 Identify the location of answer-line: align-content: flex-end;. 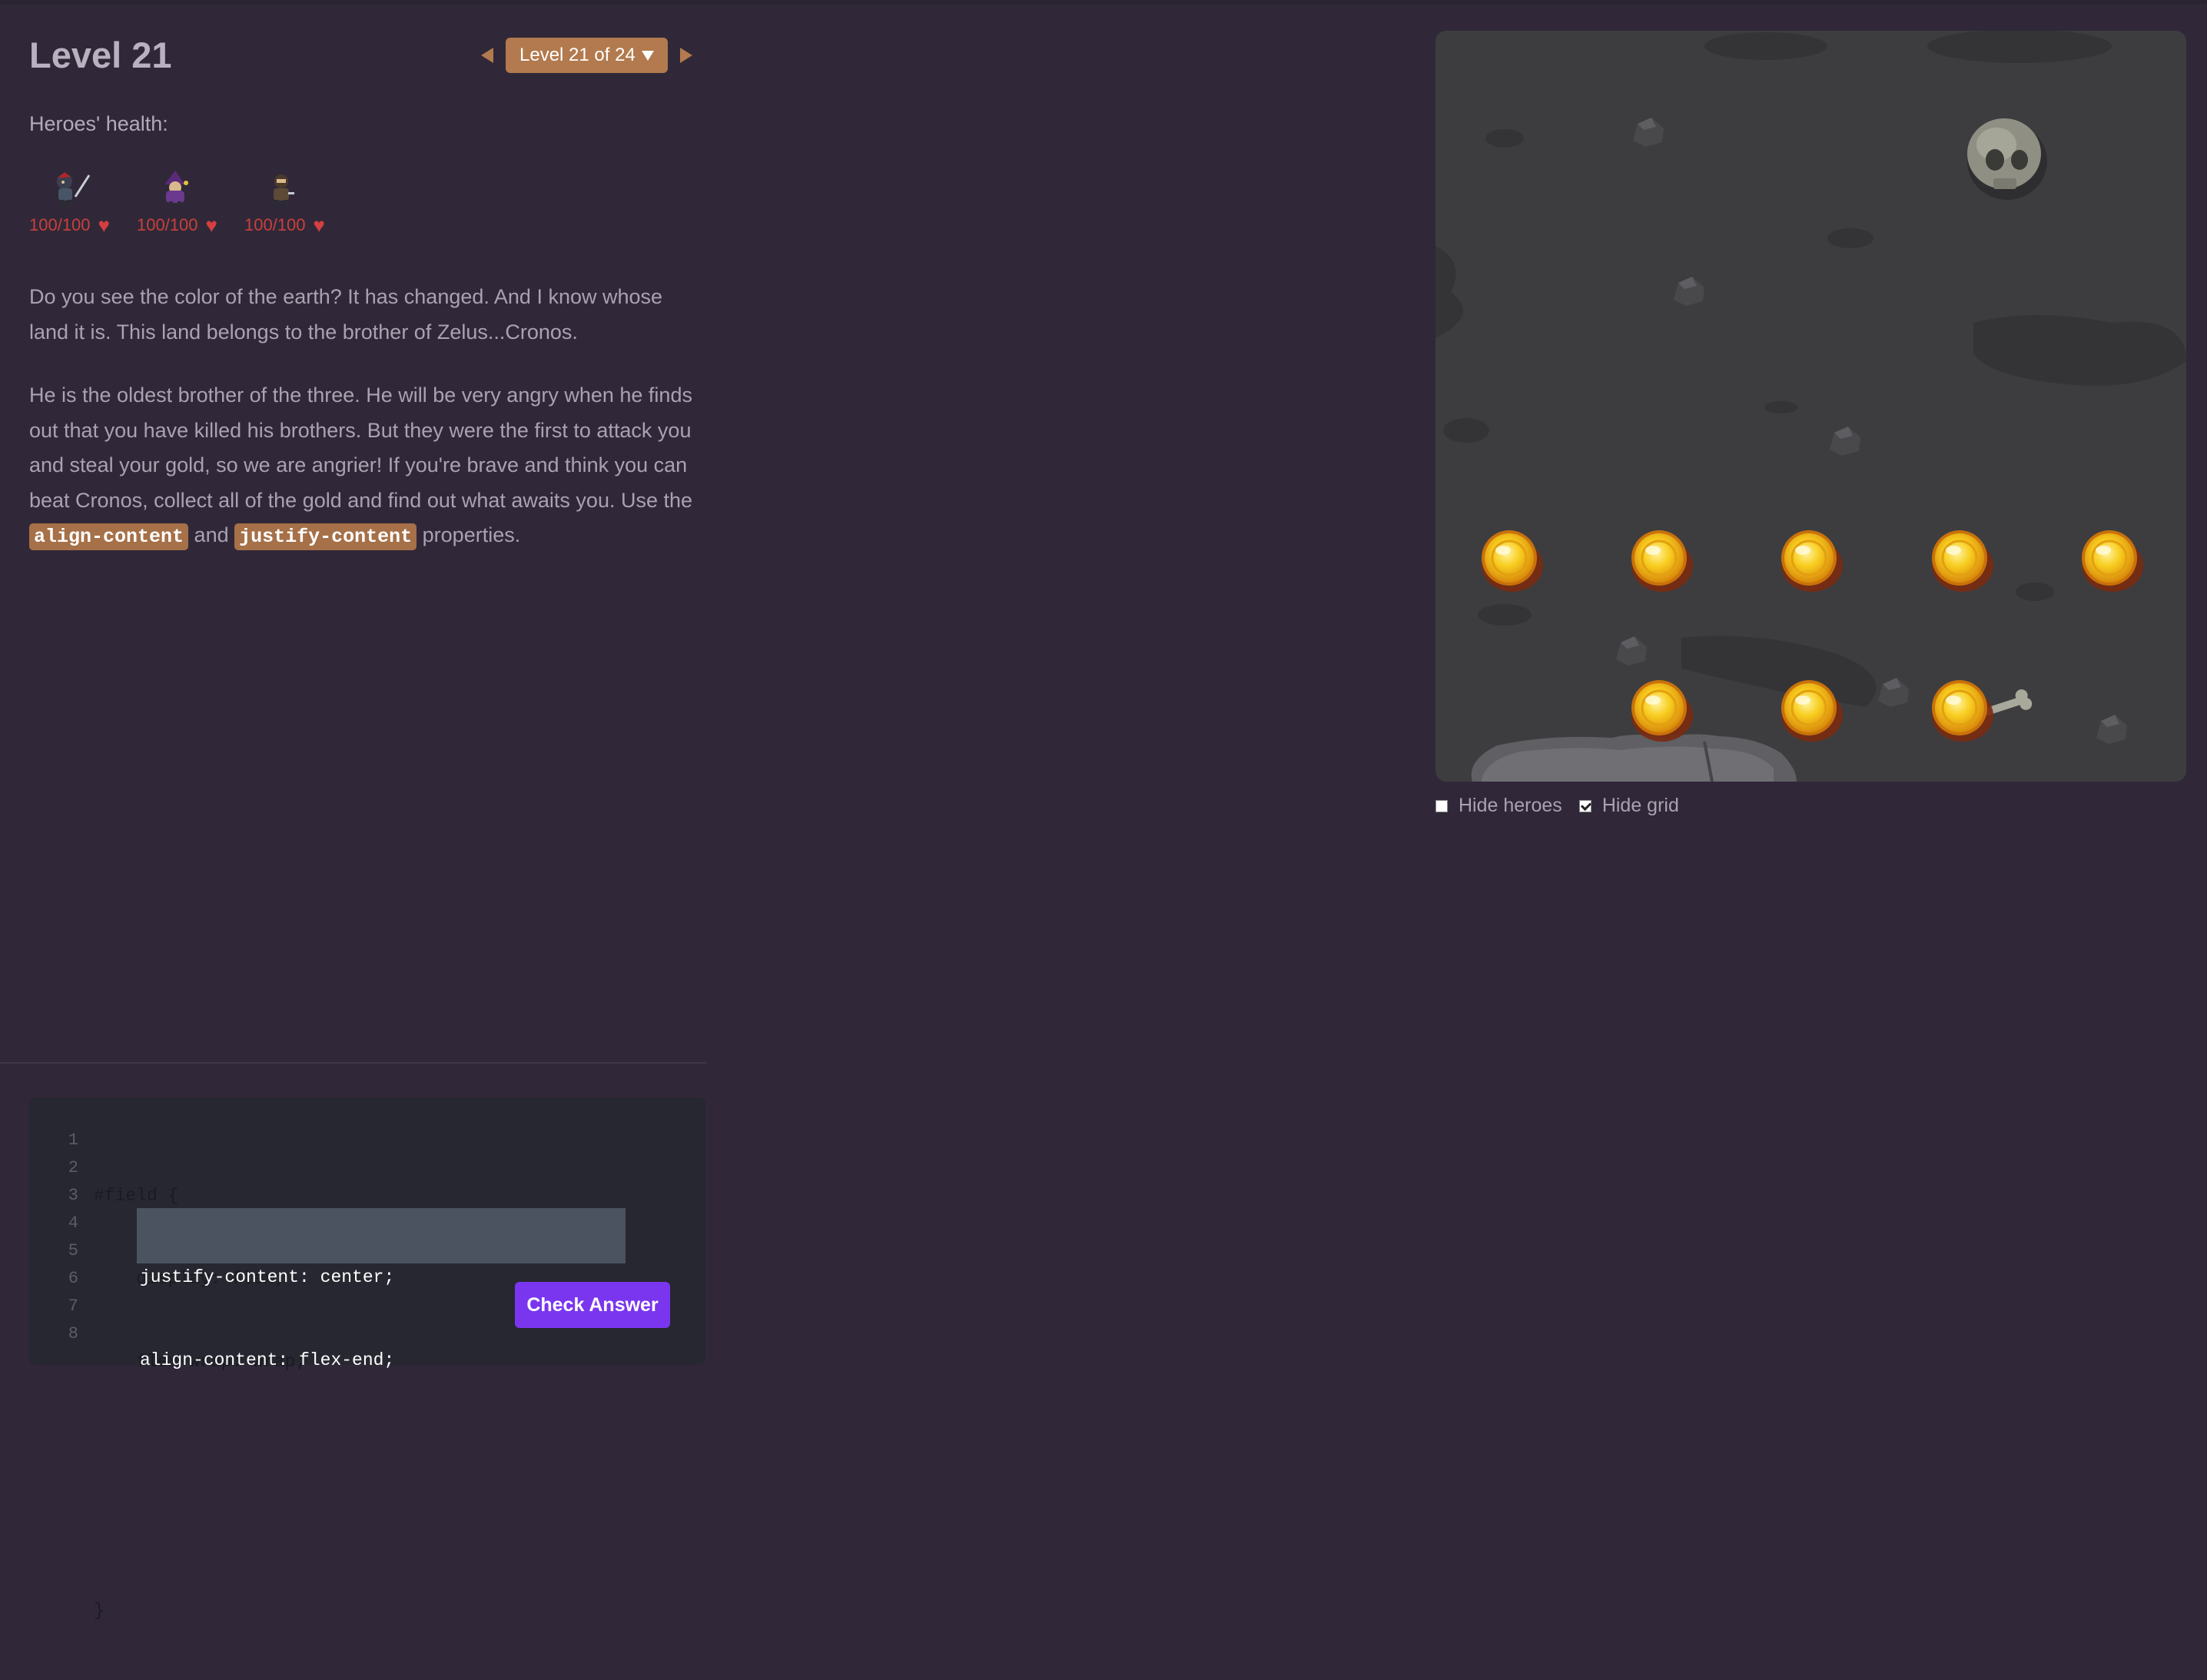
(381, 1360).